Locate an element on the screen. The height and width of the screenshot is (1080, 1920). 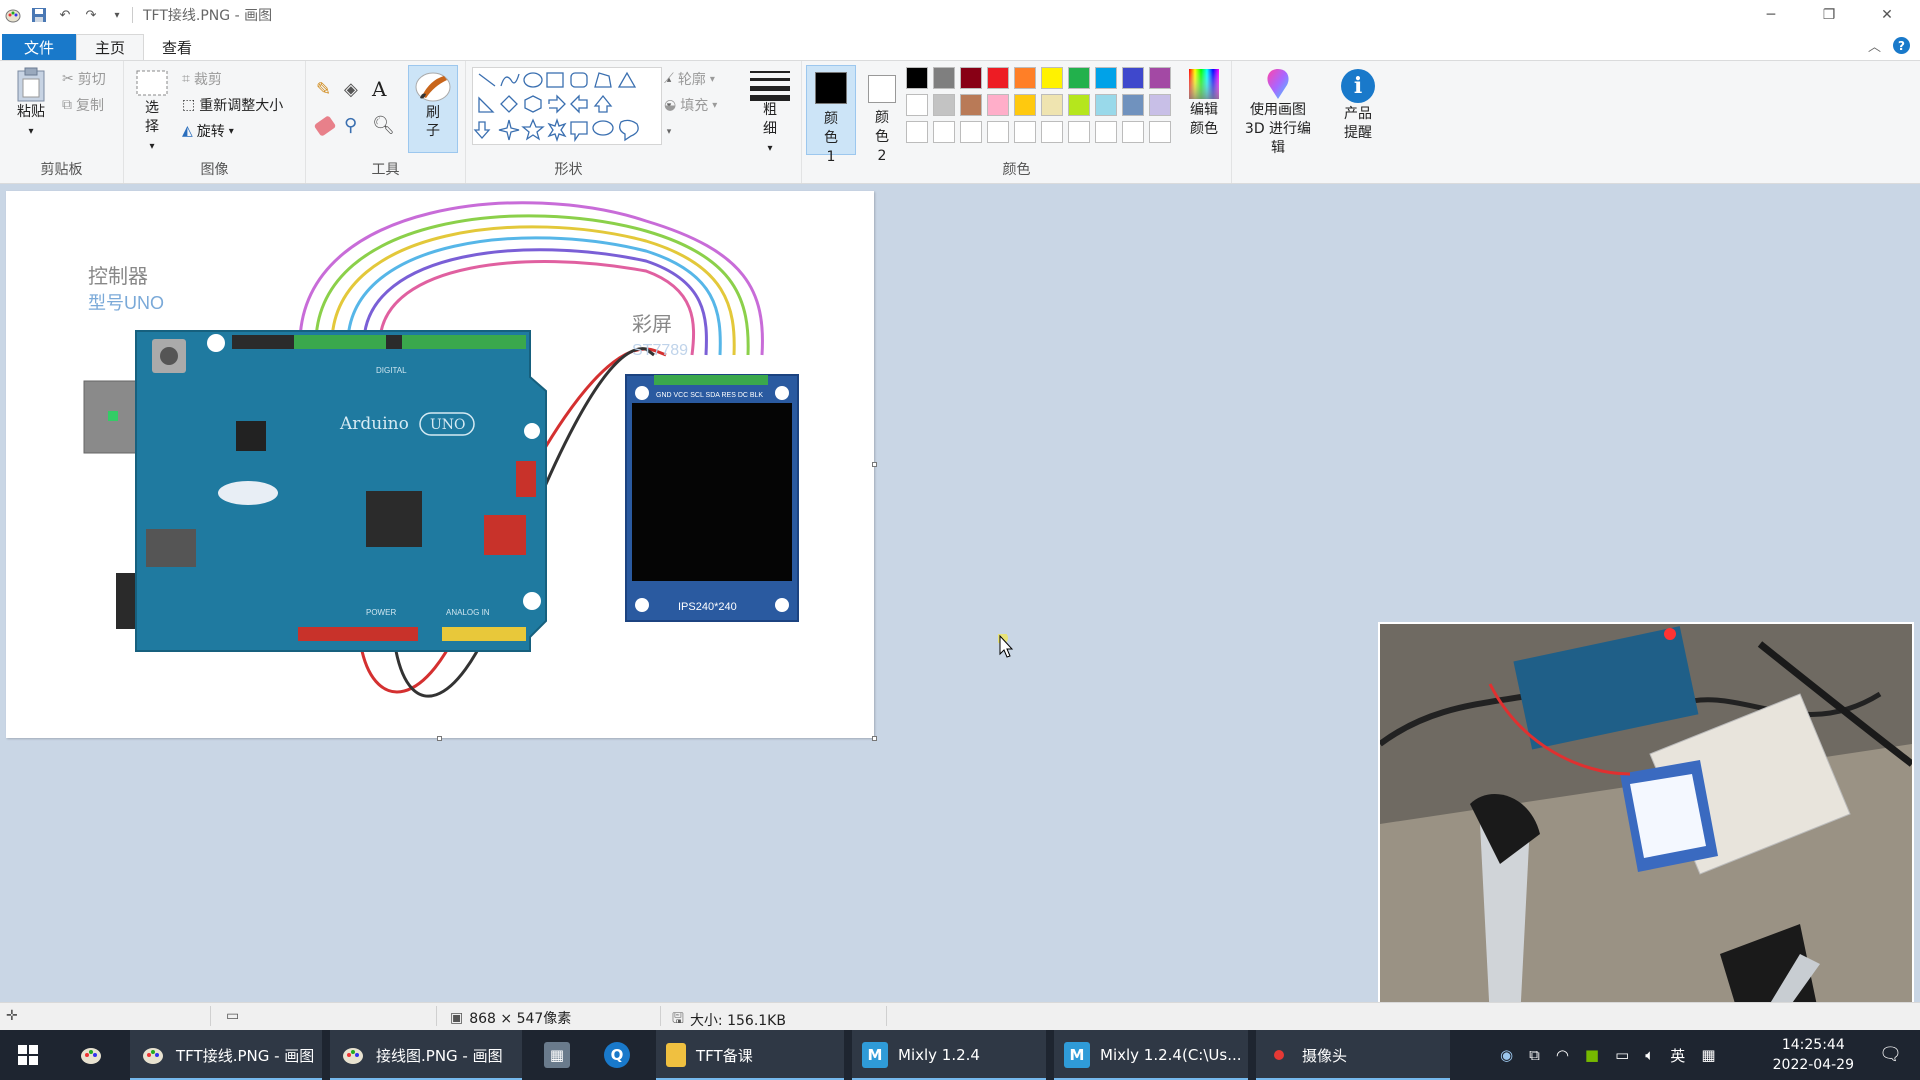
color2-button: 颜色 2 is located at coordinates (883, 114).